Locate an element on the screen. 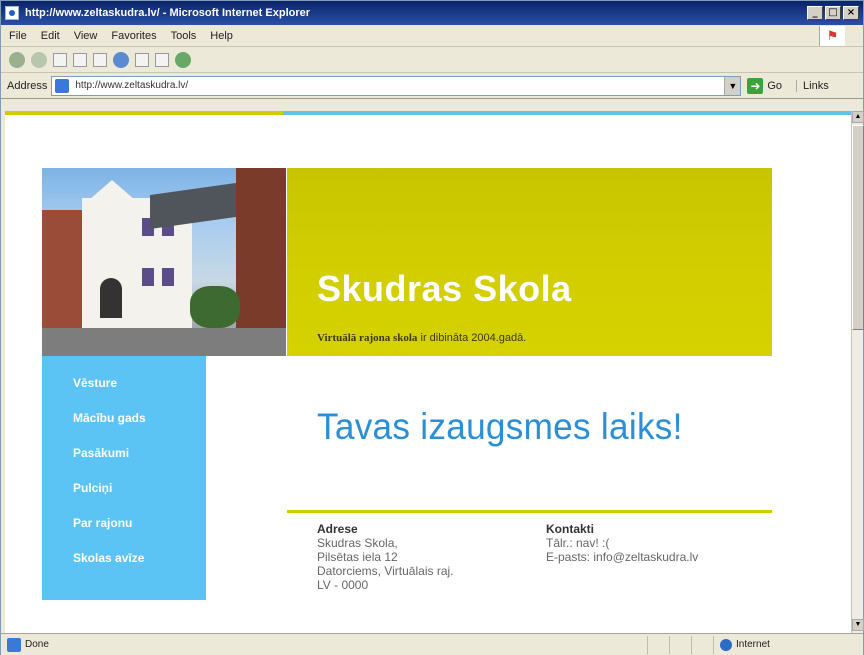  tagline-bold: Virtuālā rajona skola is located at coordinates (367, 338).